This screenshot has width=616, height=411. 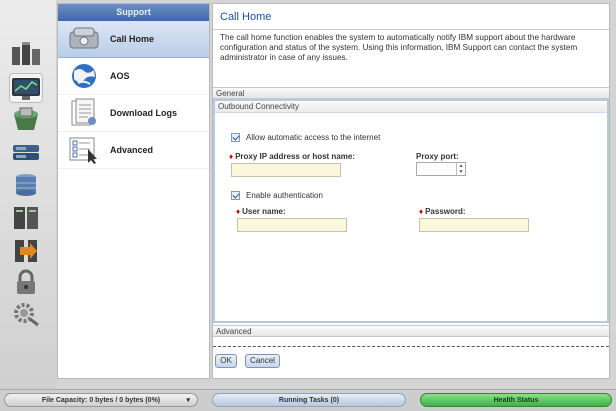 What do you see at coordinates (284, 195) in the screenshot?
I see `enable-auth-label: Enable authentication` at bounding box center [284, 195].